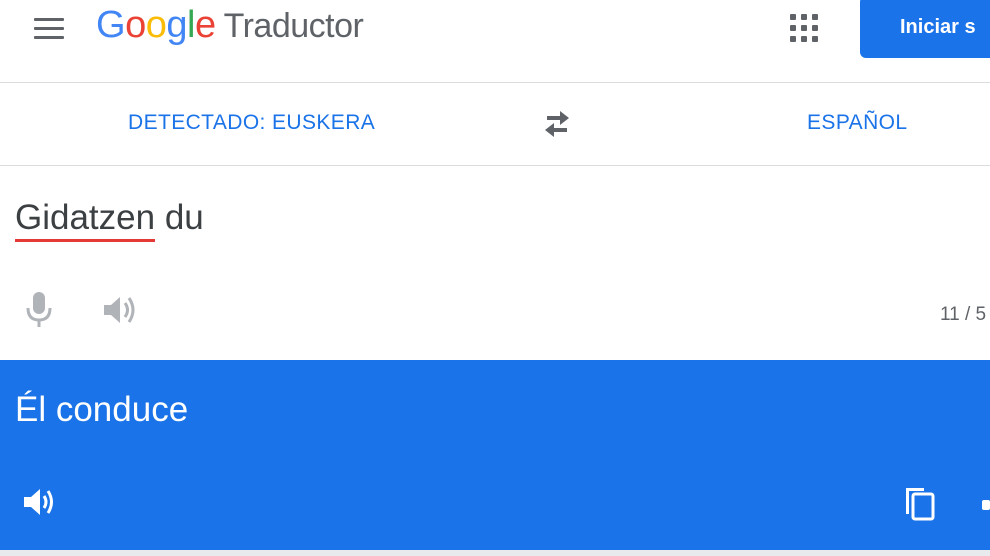  Describe the element at coordinates (495, 124) in the screenshot. I see `language-bar: DETECTADO: EUSKERA ESPAÑOL` at that location.